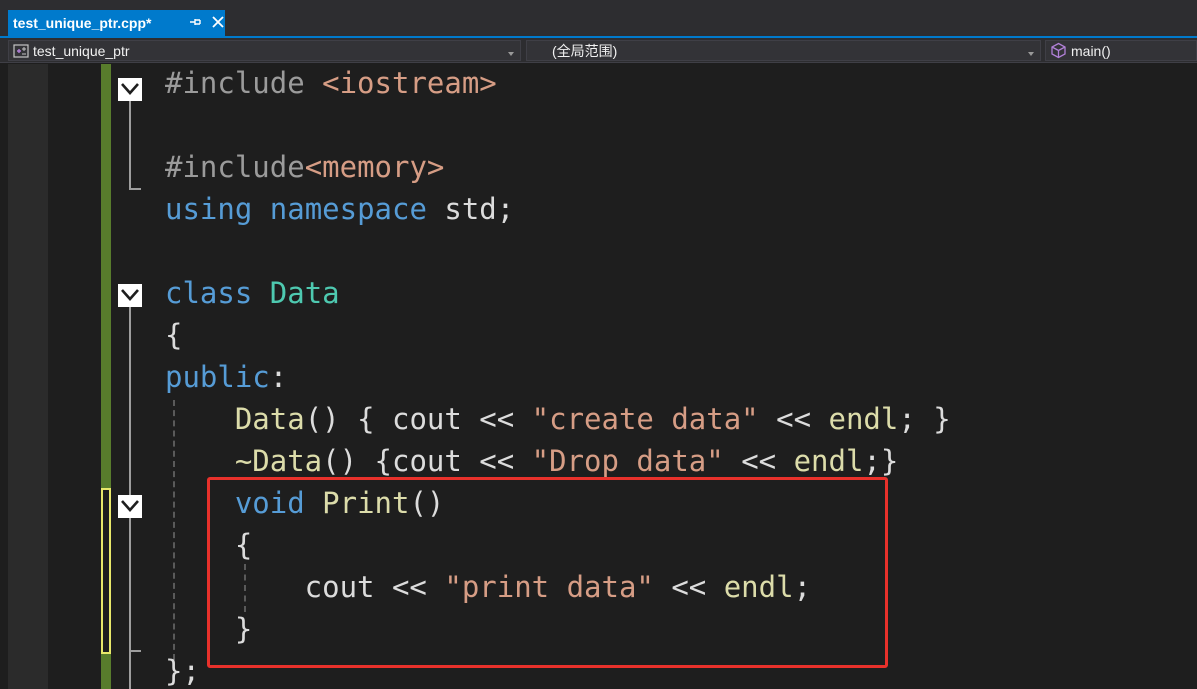 The image size is (1197, 689). What do you see at coordinates (418, 419) in the screenshot?
I see `code-token: () { cout <<` at bounding box center [418, 419].